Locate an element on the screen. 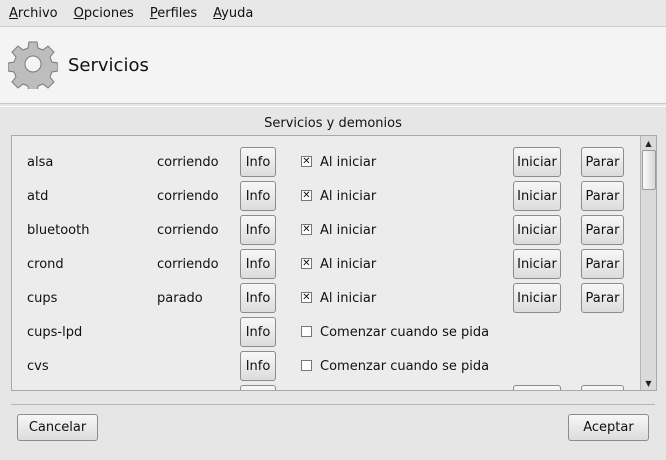 This screenshot has width=666, height=460. service-row-partial is located at coordinates (326, 387).